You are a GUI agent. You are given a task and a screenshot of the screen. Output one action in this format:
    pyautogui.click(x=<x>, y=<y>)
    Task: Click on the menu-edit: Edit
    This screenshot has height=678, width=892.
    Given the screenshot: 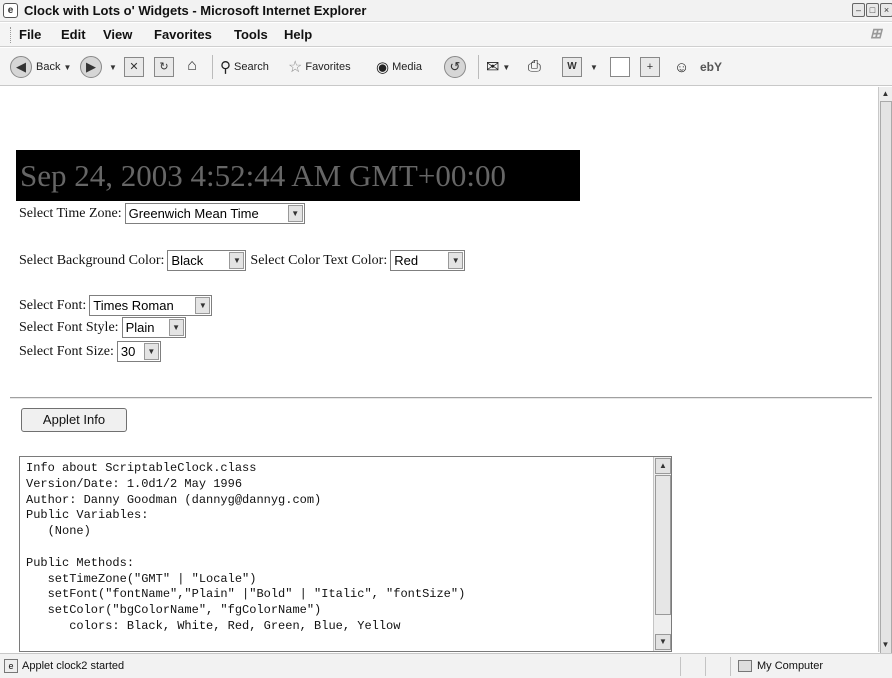 What is the action you would take?
    pyautogui.click(x=73, y=34)
    